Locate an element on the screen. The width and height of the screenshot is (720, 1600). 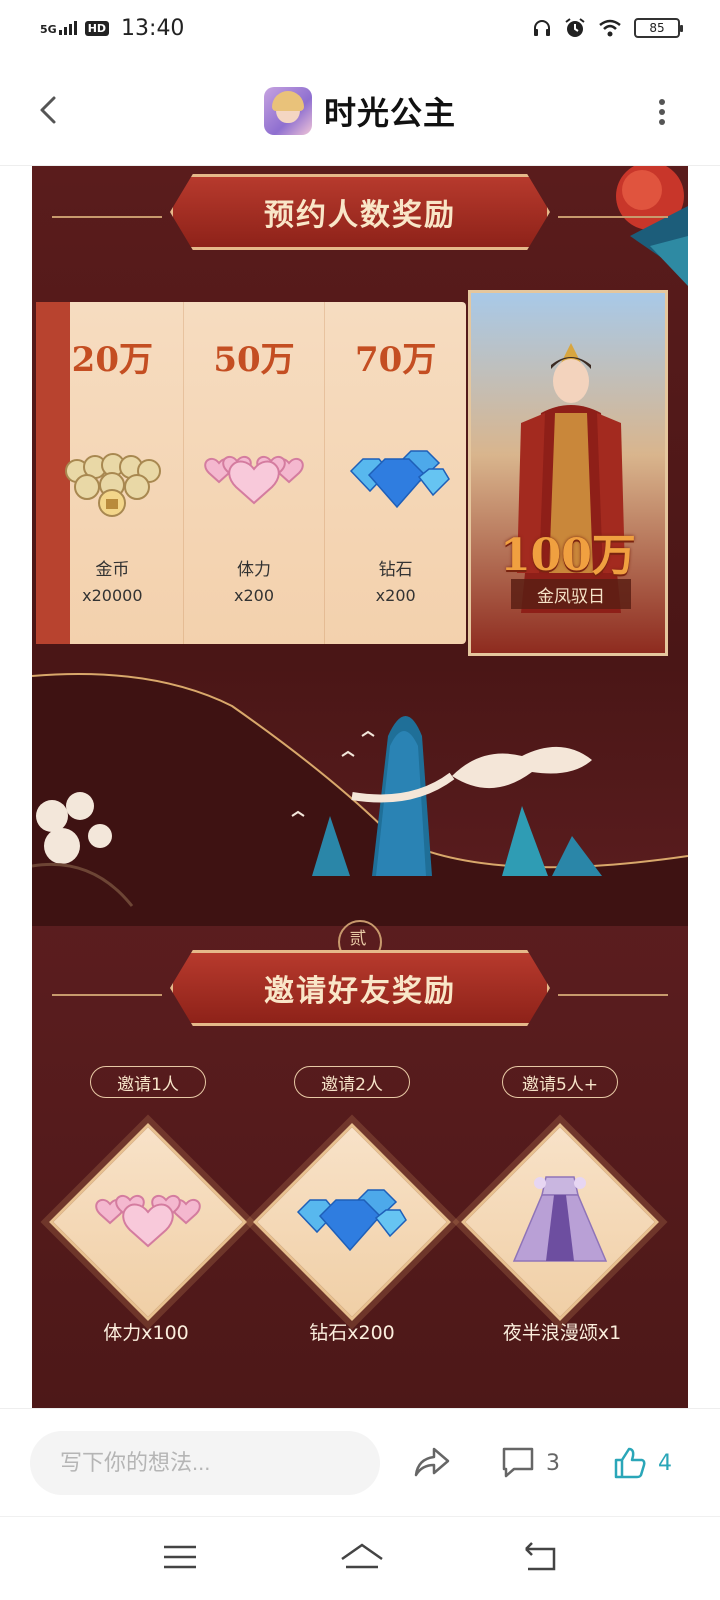
page-title: 时光公主 is located at coordinates (389, 112).